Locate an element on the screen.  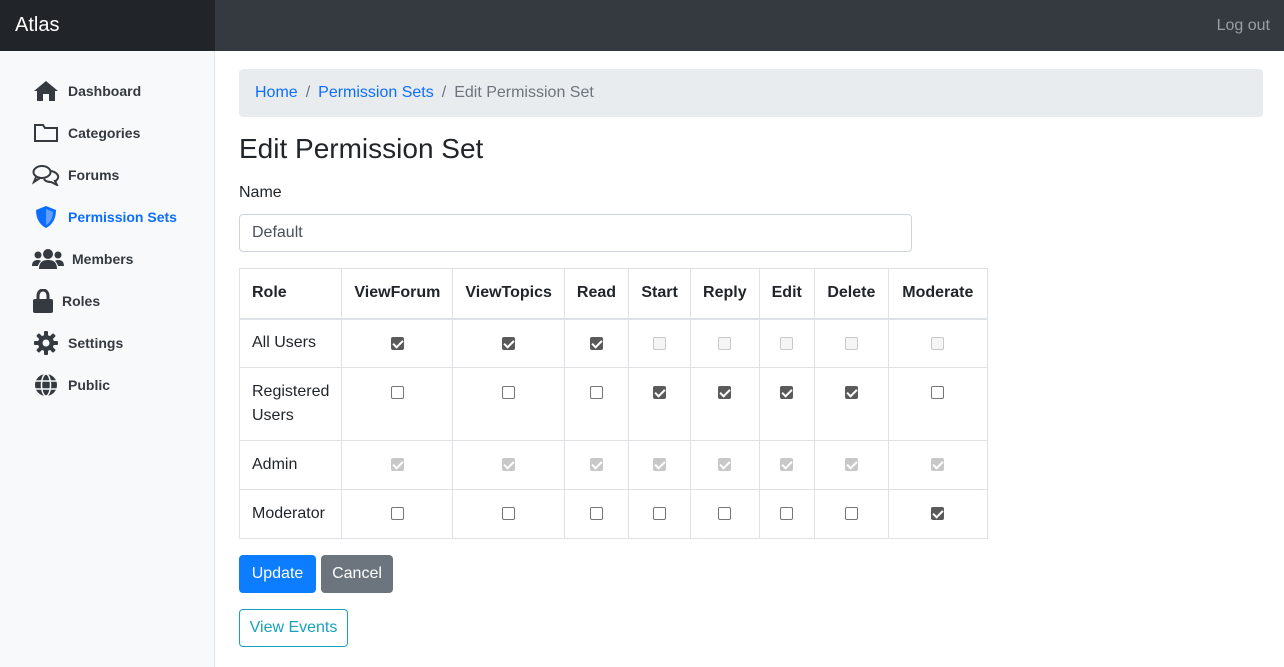
brand-logo: Atlas is located at coordinates (107, 25).